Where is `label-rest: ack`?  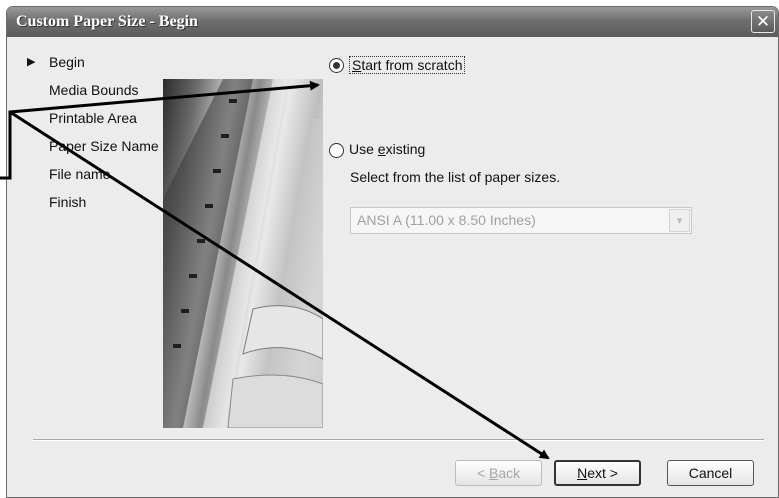
label-rest: ack is located at coordinates (509, 473).